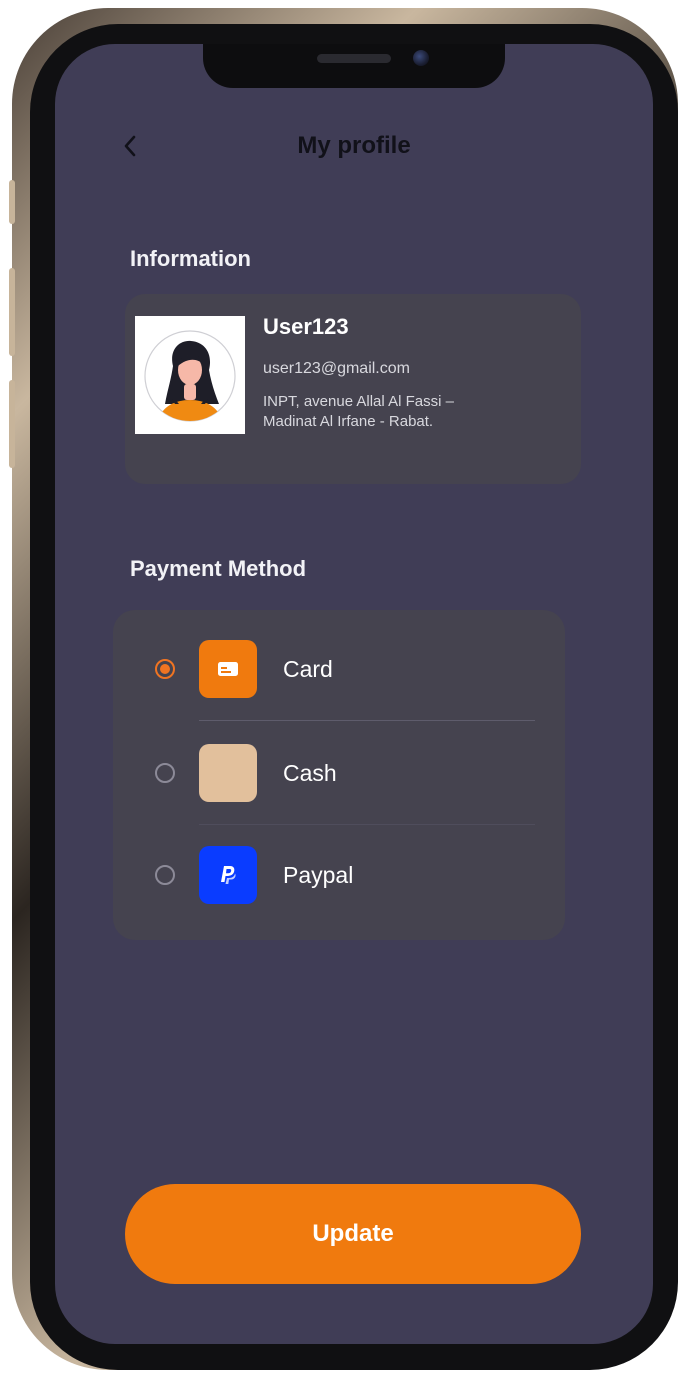  I want to click on camera-icon, so click(421, 58).